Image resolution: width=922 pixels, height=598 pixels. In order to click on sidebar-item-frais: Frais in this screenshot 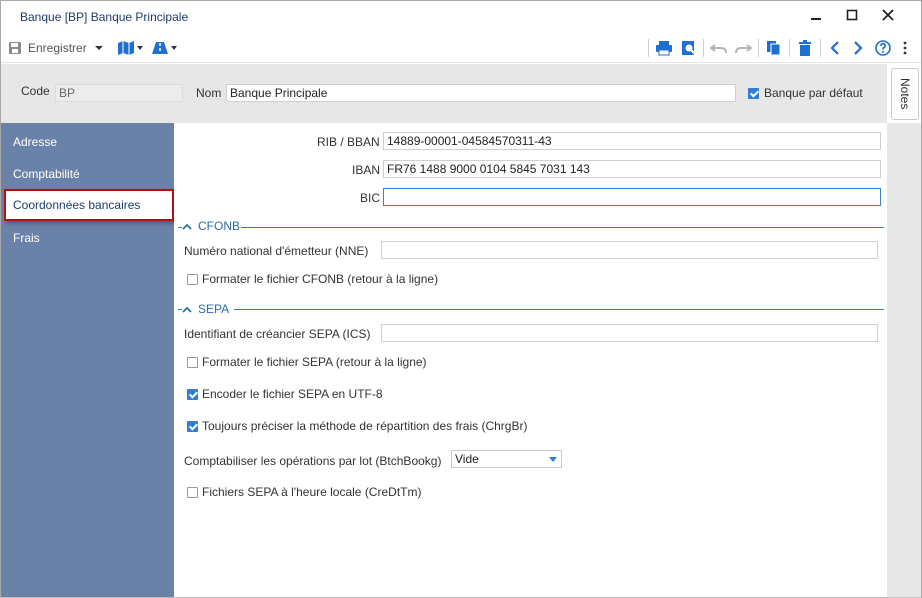, I will do `click(87, 238)`.